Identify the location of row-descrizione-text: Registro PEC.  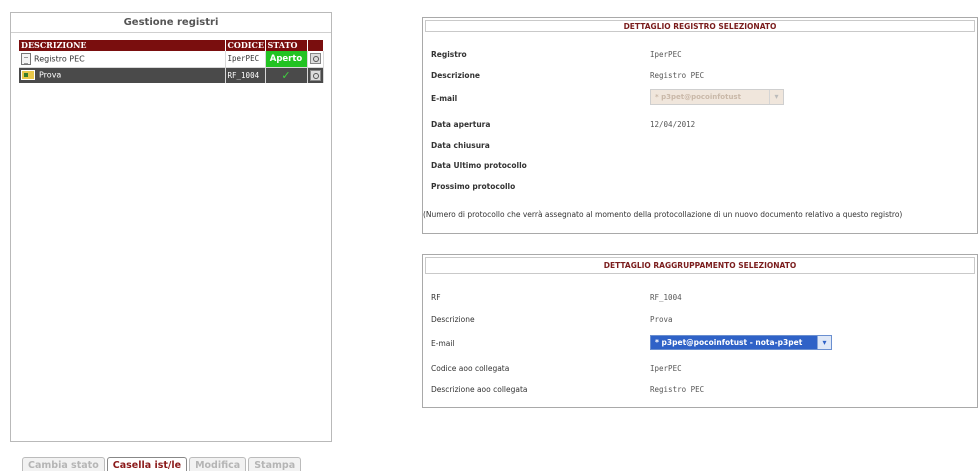
(59, 59).